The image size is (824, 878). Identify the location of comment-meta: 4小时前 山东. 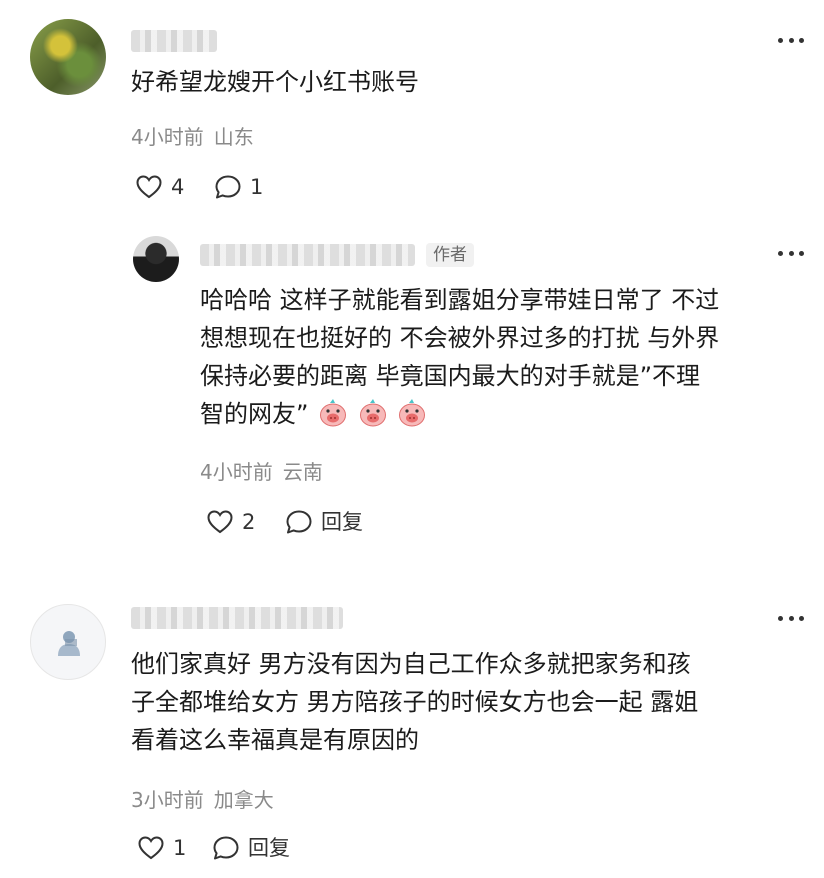
(192, 137).